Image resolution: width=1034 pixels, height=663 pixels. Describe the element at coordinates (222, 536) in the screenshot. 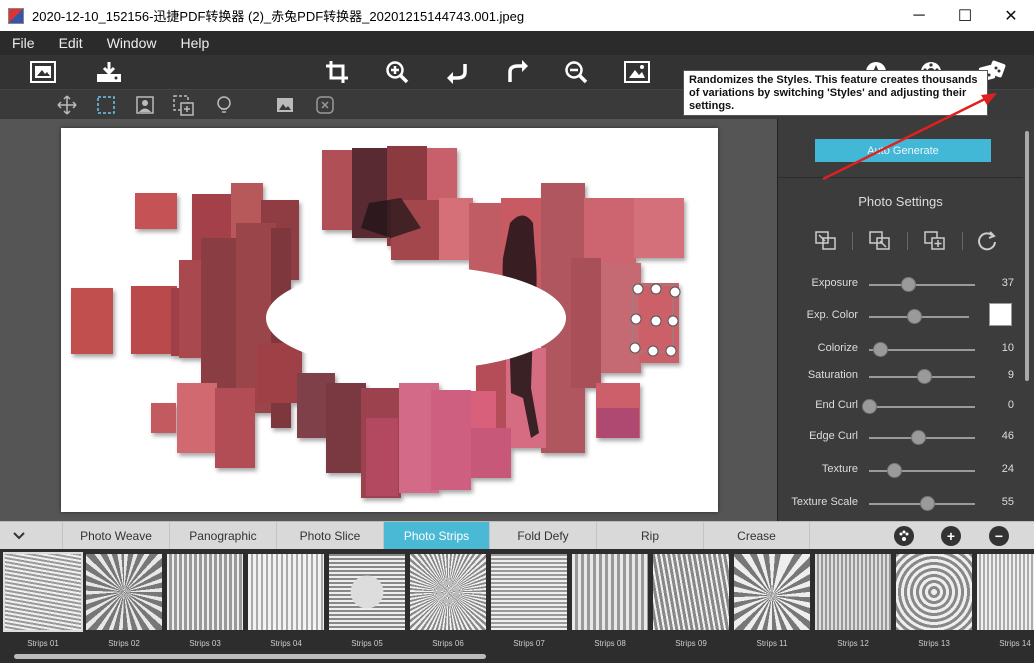

I see `tab-panographic: Panographic` at that location.